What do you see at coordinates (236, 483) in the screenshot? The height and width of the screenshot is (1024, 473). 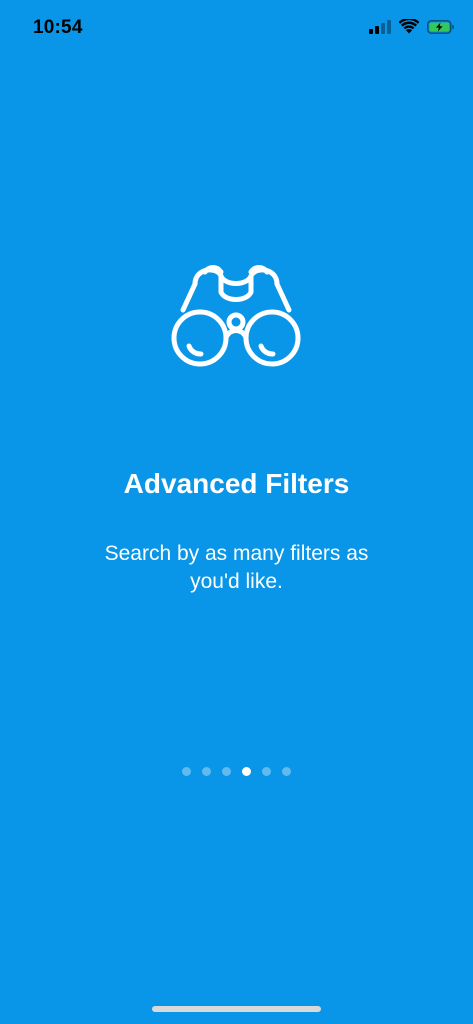 I see `page-title: Advanced Filters` at bounding box center [236, 483].